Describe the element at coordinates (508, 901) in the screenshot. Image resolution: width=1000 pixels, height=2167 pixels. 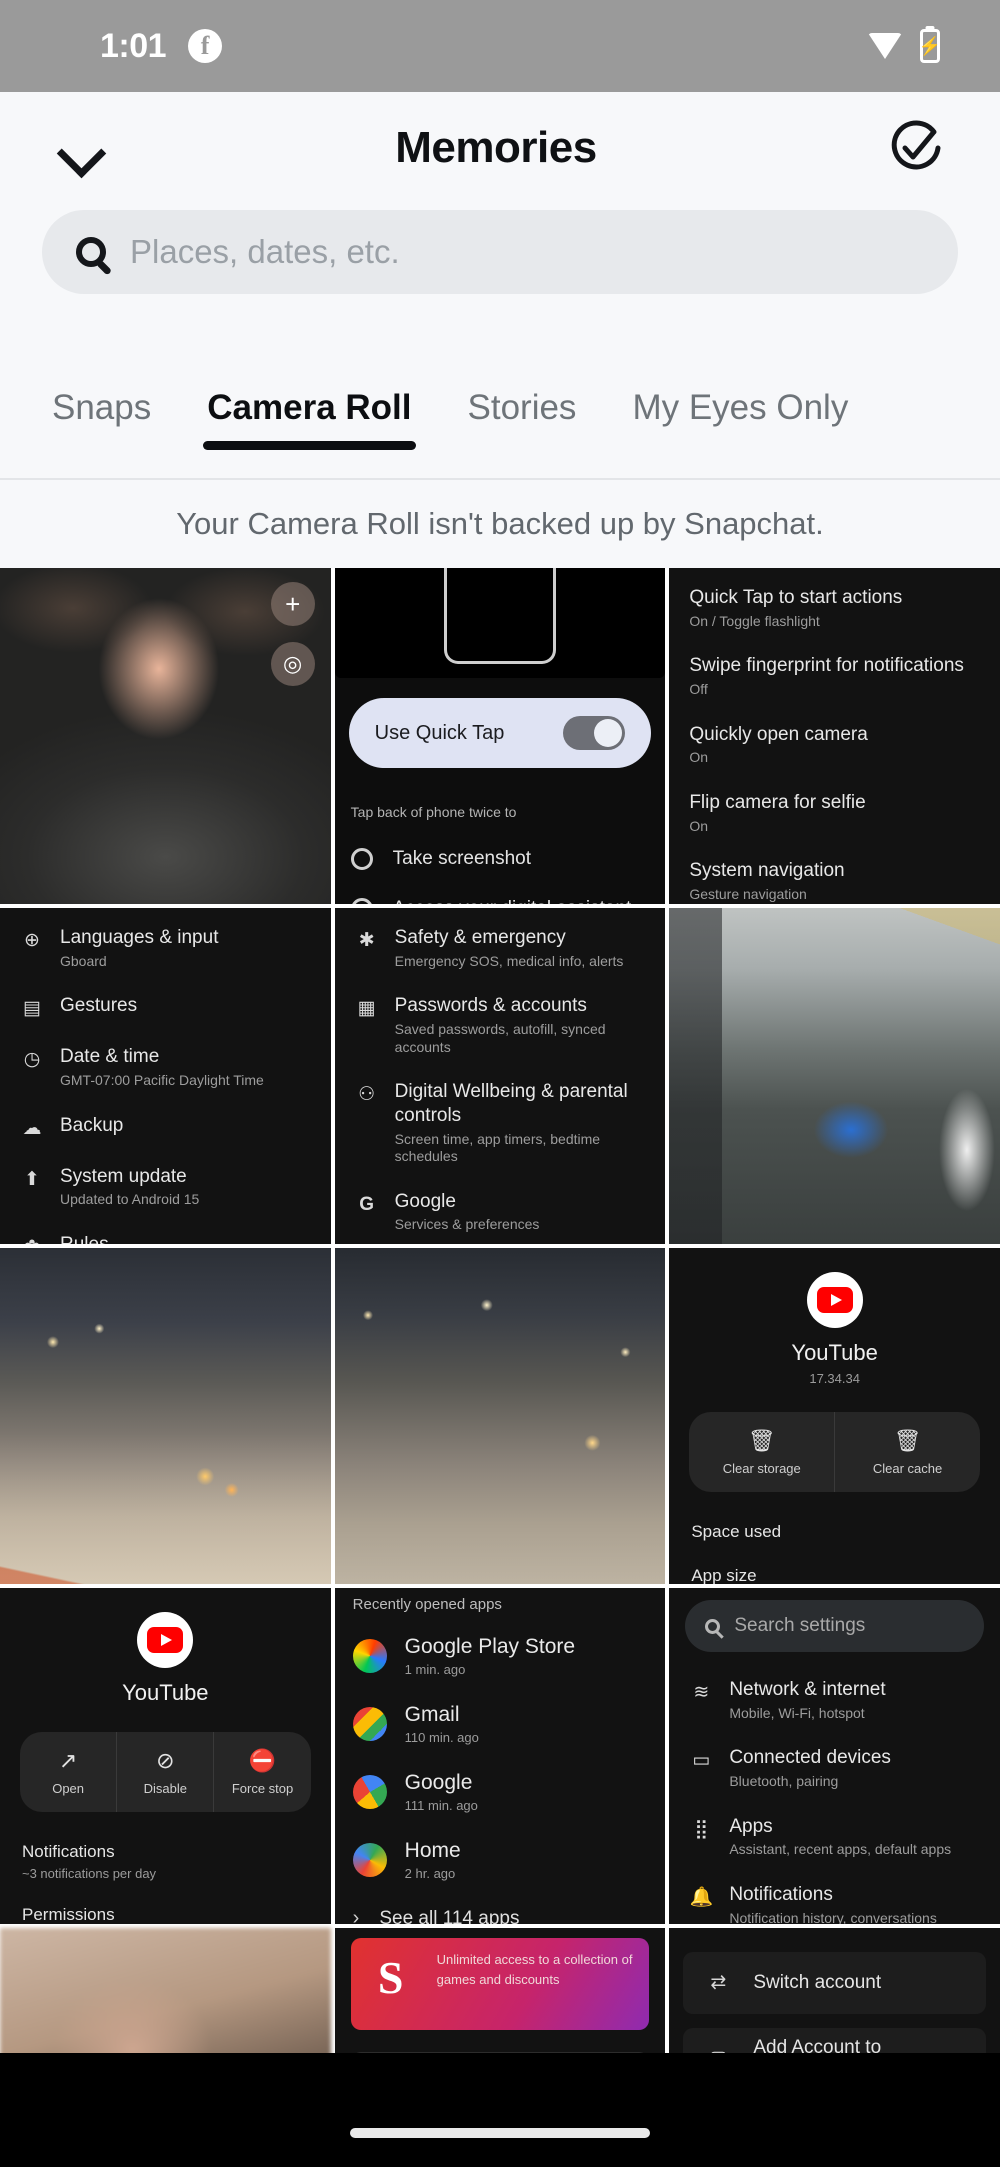
I see `quick-tap-option-assistant: Access your digital assistant` at that location.